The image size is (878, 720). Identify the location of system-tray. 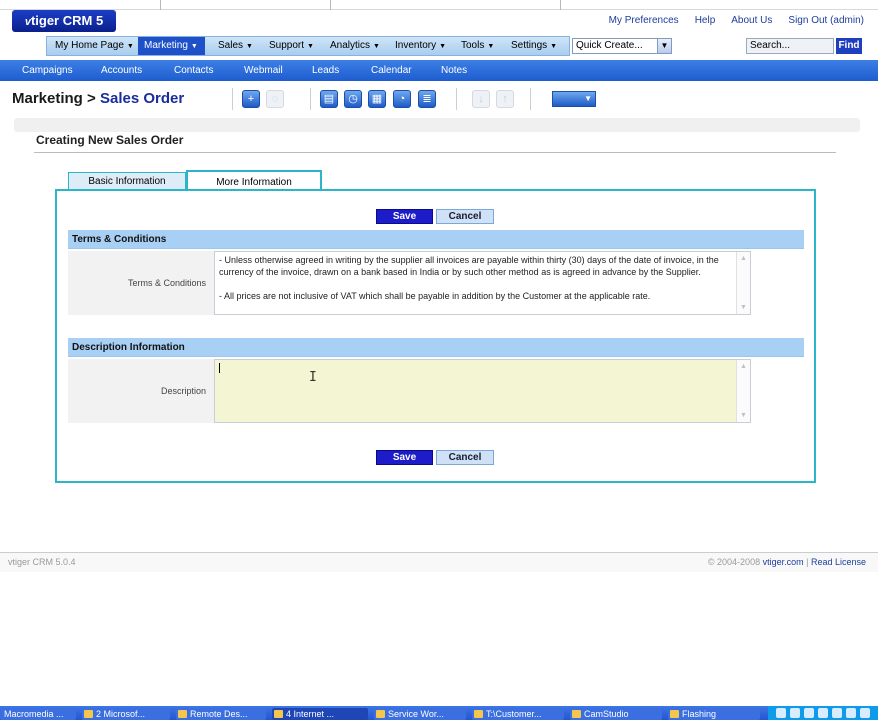
(823, 713).